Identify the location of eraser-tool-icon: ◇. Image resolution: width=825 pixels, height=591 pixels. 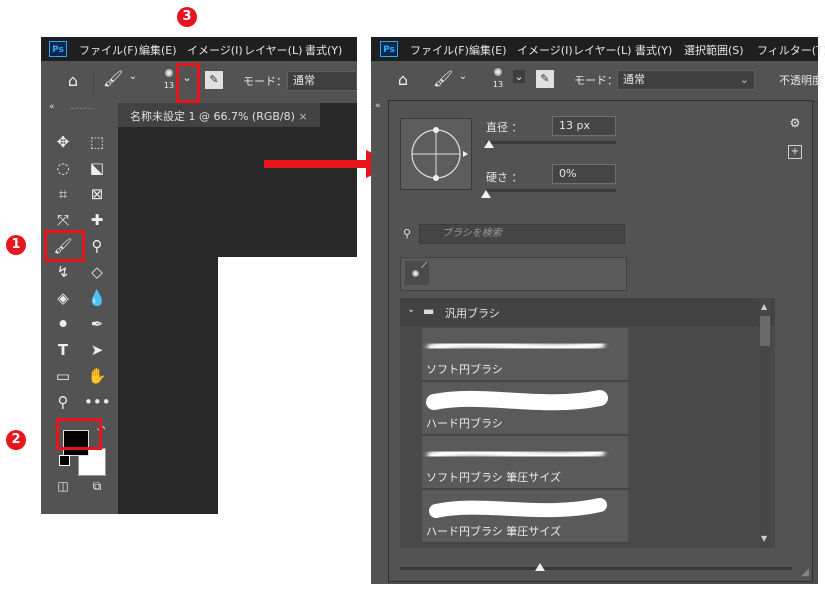
(97, 272).